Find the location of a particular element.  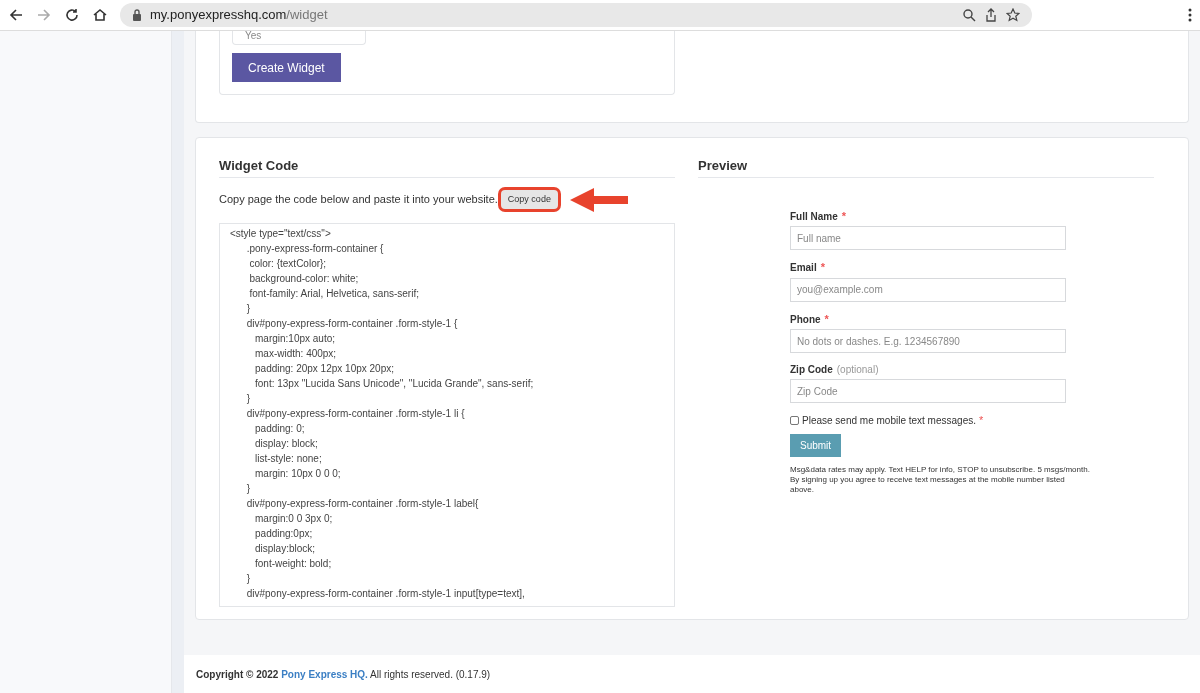

share-icon is located at coordinates (991, 15).